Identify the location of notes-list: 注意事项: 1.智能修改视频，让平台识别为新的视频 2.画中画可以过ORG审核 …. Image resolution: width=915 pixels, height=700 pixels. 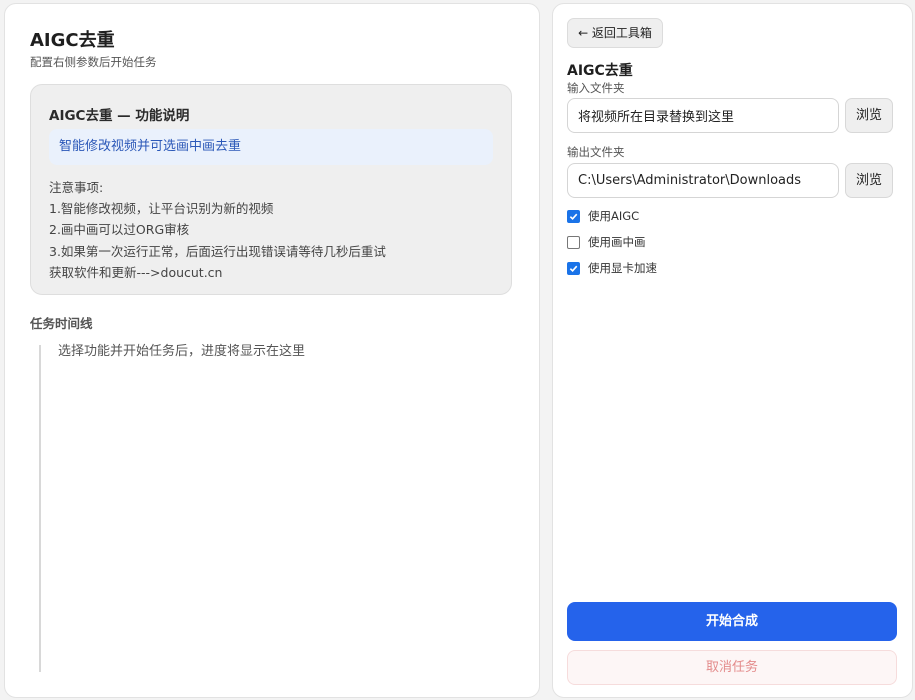
(217, 230).